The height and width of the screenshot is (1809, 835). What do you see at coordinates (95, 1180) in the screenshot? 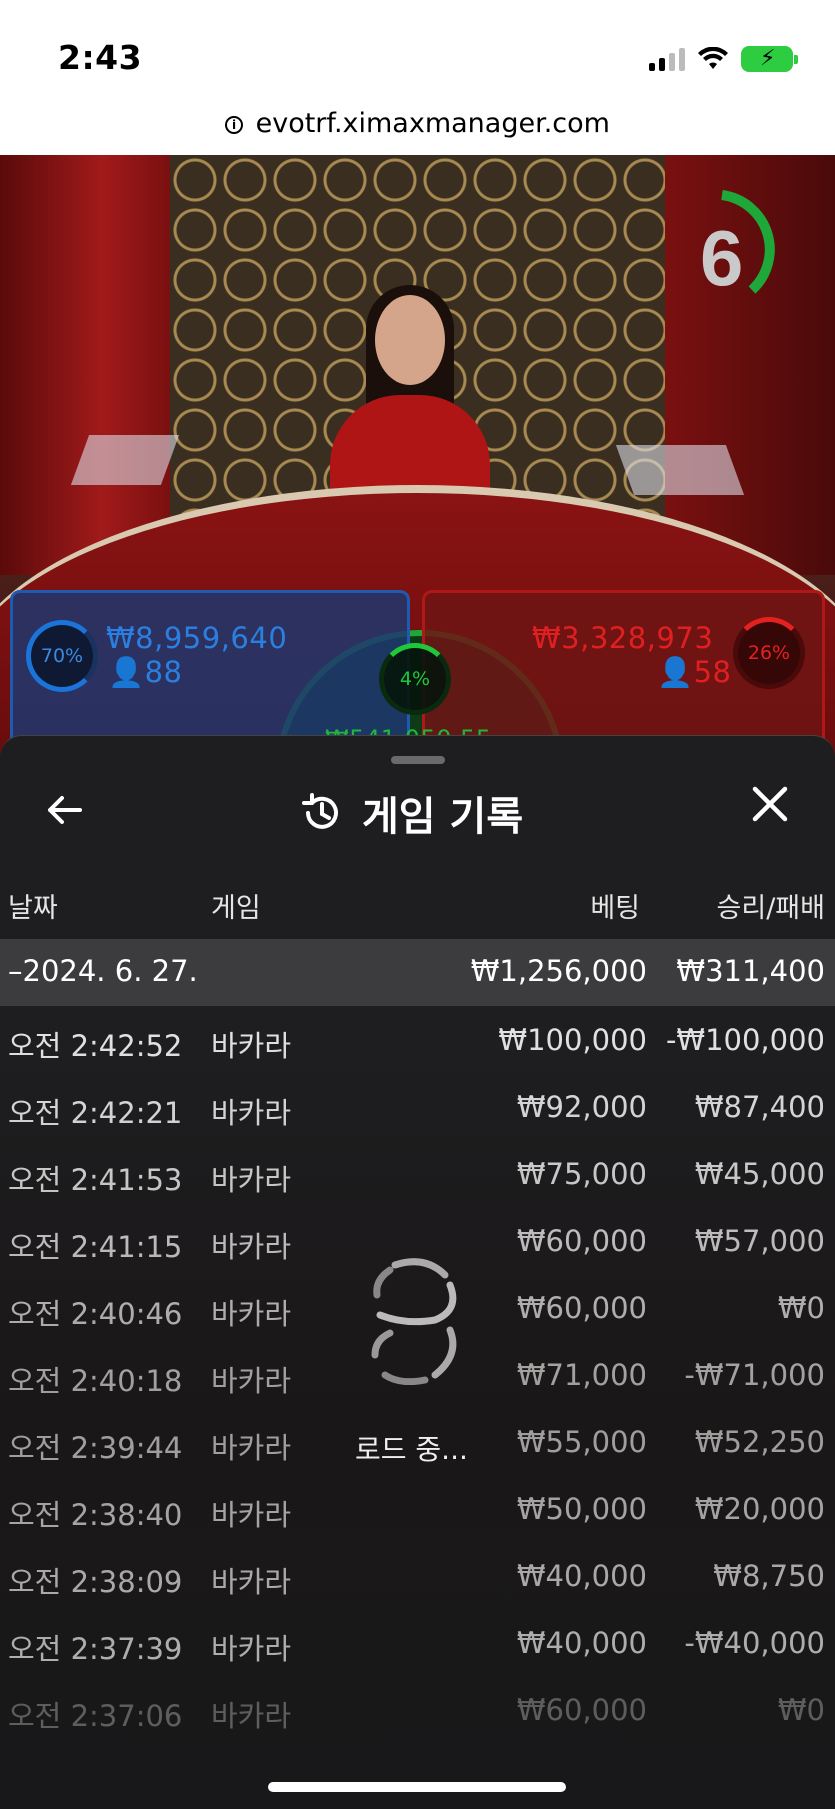
I see `row-time: 오전 2:41:53` at bounding box center [95, 1180].